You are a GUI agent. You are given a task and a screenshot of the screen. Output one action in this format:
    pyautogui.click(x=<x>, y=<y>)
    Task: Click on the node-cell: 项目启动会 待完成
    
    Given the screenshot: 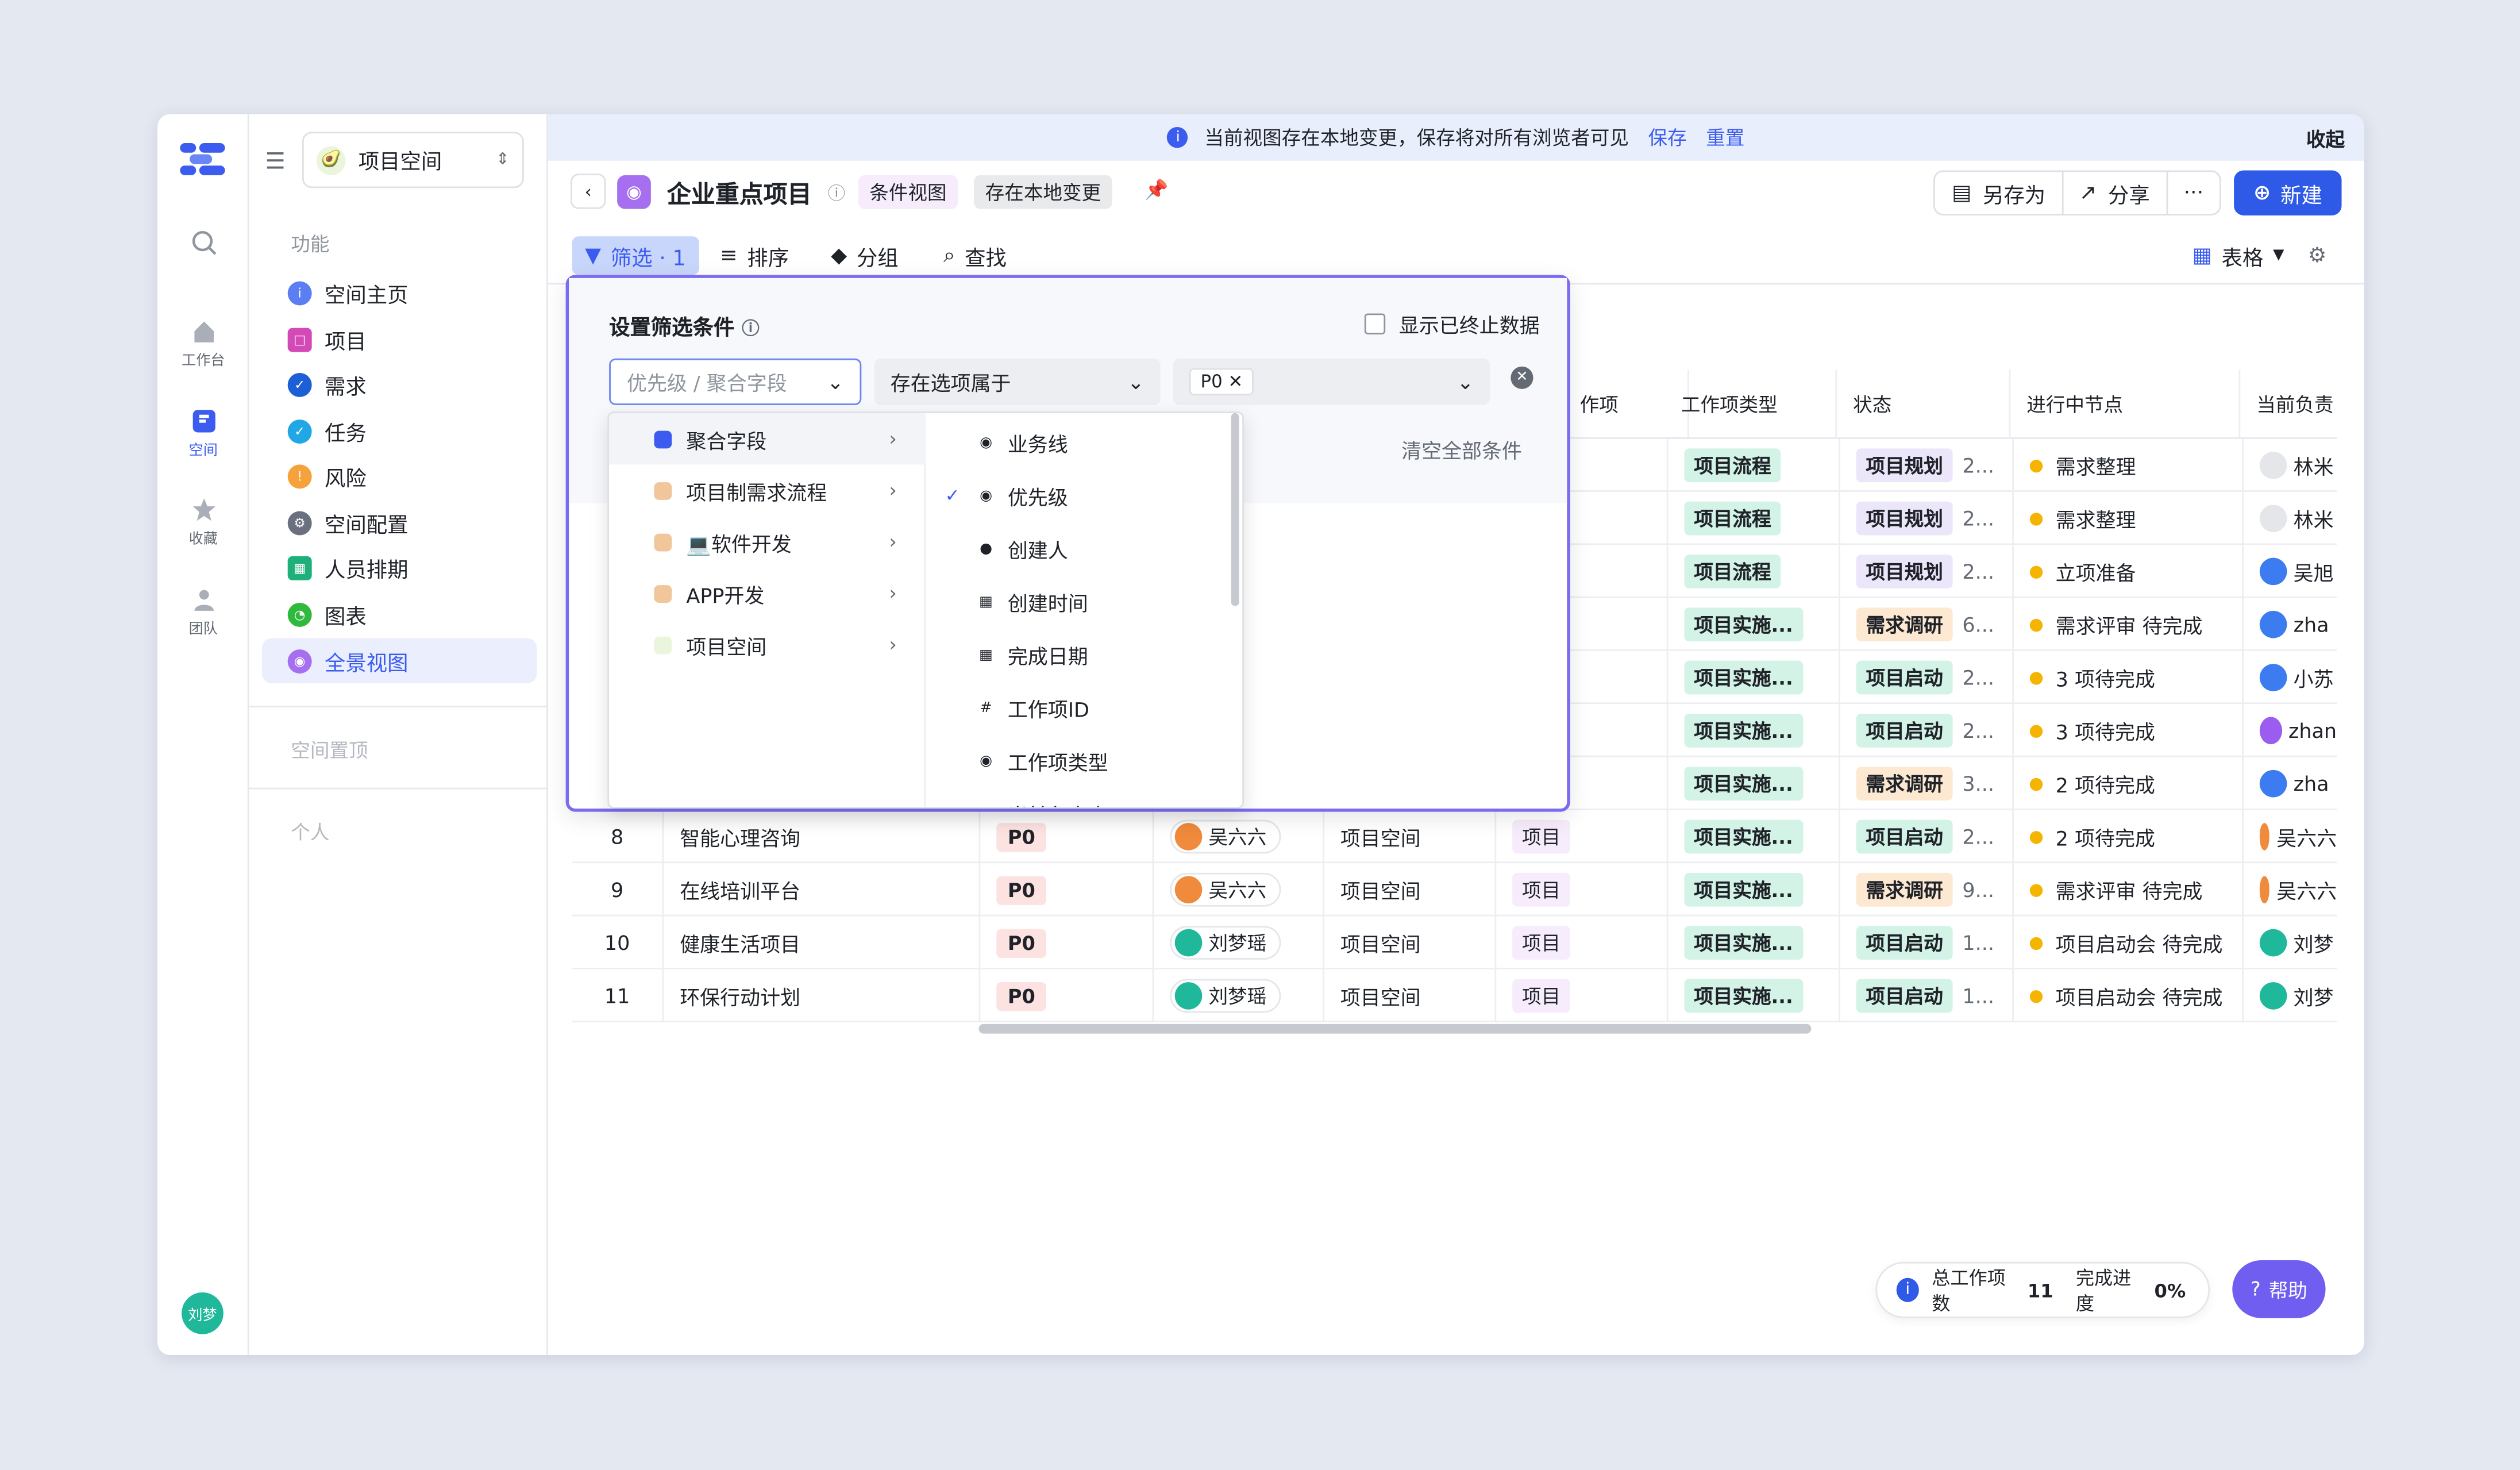 What is the action you would take?
    pyautogui.click(x=2129, y=942)
    